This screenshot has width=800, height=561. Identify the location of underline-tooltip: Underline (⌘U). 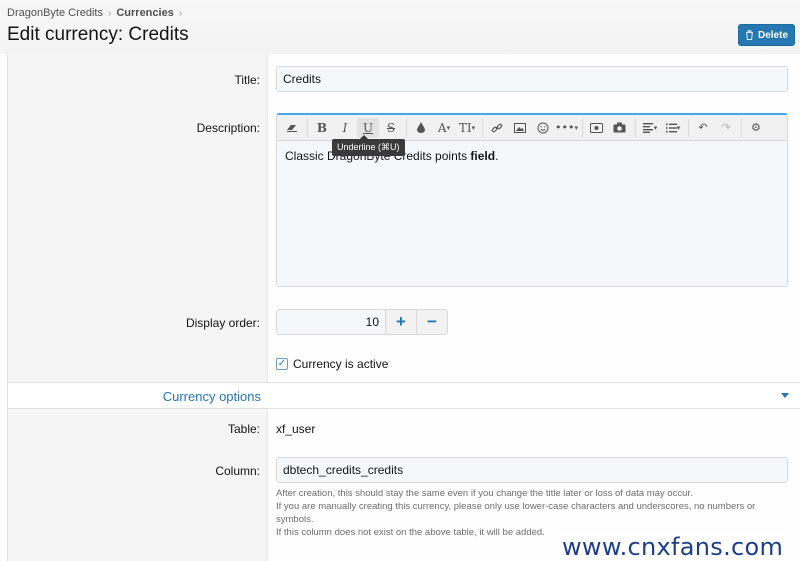
(368, 145).